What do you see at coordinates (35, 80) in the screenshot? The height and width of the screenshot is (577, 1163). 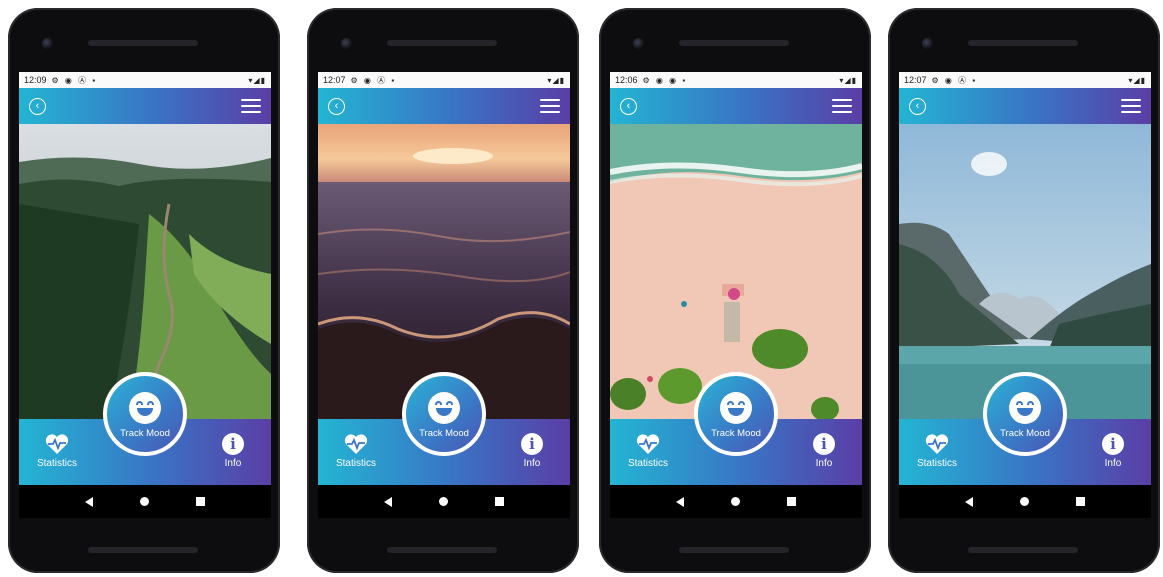 I see `status-time: 12:09` at bounding box center [35, 80].